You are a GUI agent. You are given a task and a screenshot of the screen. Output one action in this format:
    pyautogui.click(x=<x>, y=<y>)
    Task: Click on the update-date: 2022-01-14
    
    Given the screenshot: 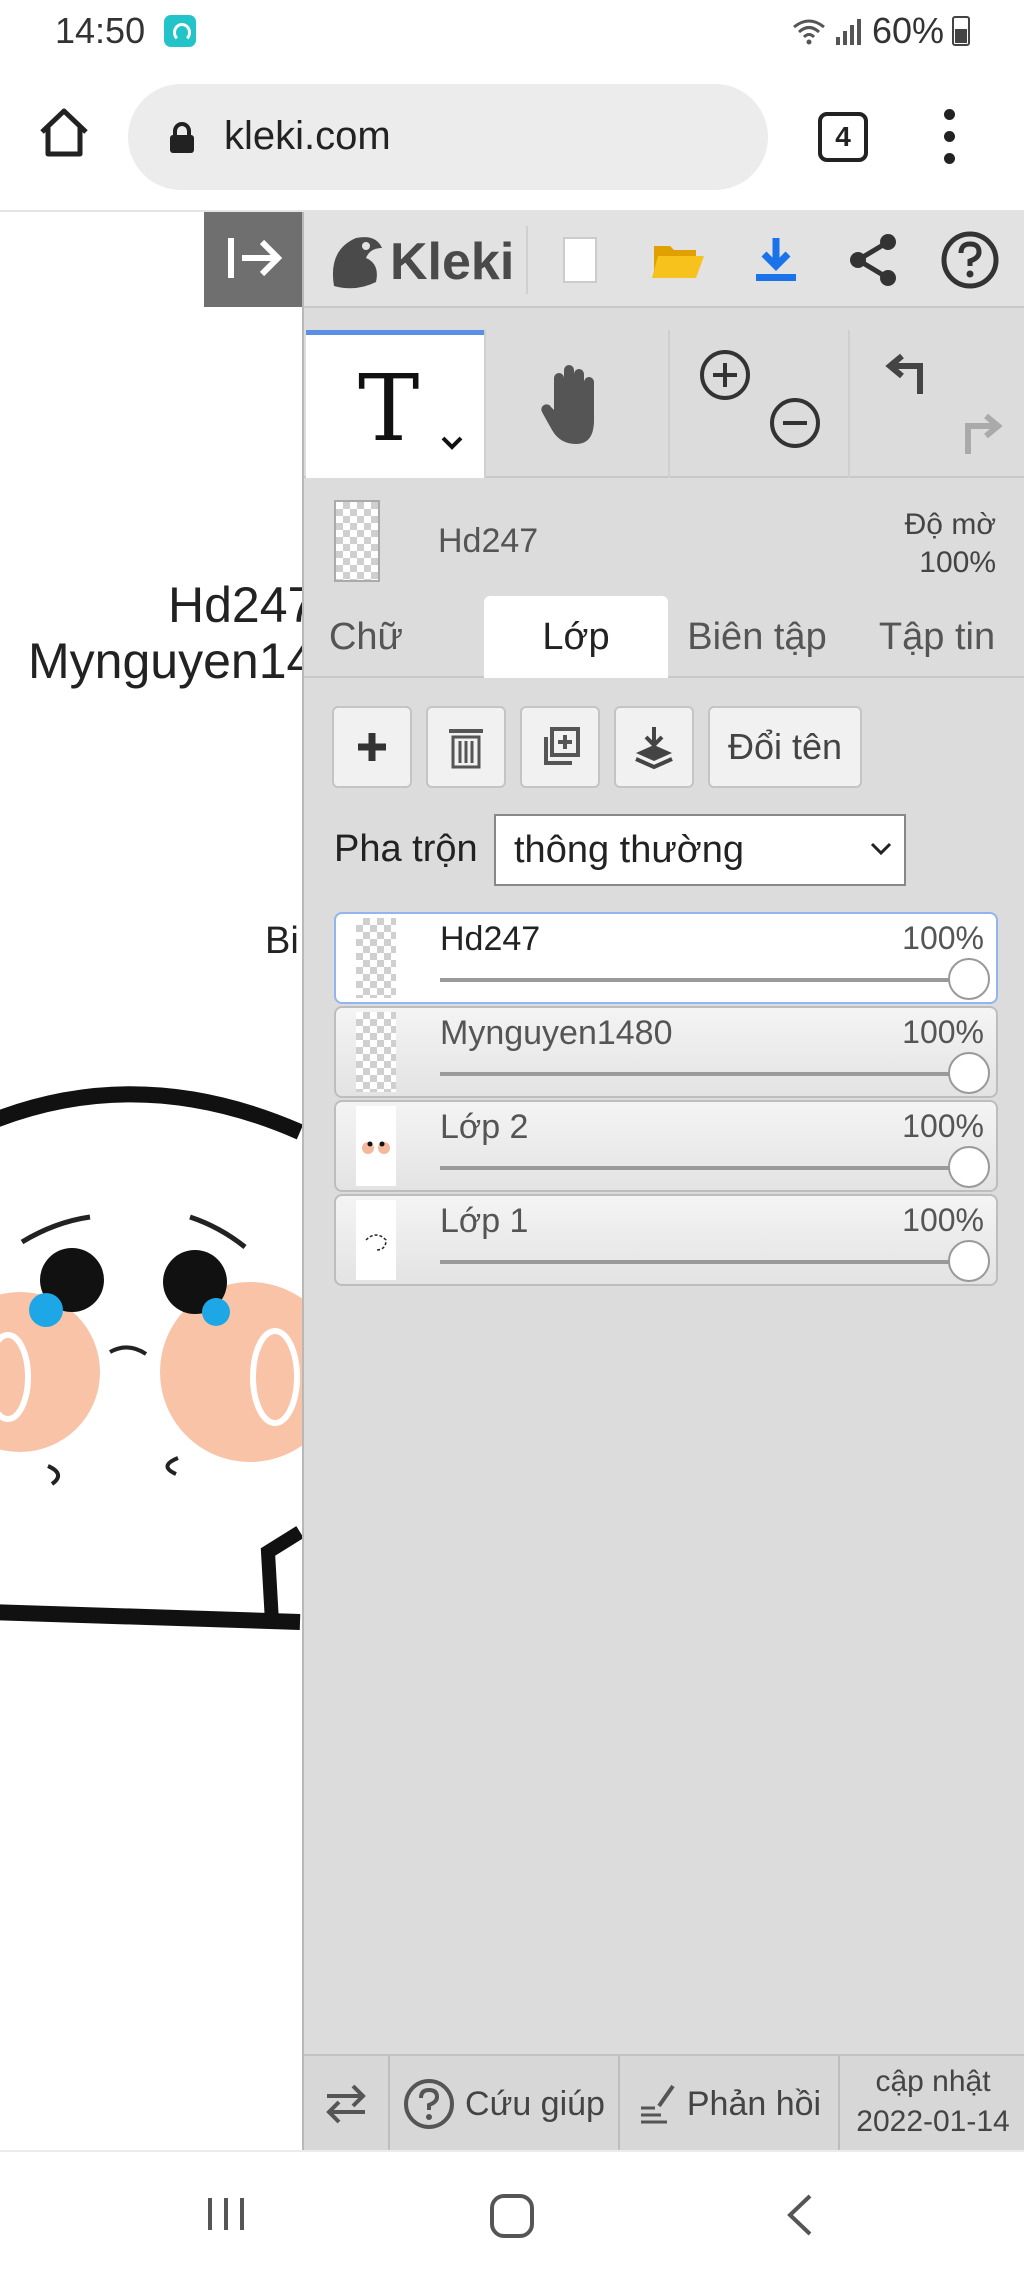 What is the action you would take?
    pyautogui.click(x=933, y=2121)
    